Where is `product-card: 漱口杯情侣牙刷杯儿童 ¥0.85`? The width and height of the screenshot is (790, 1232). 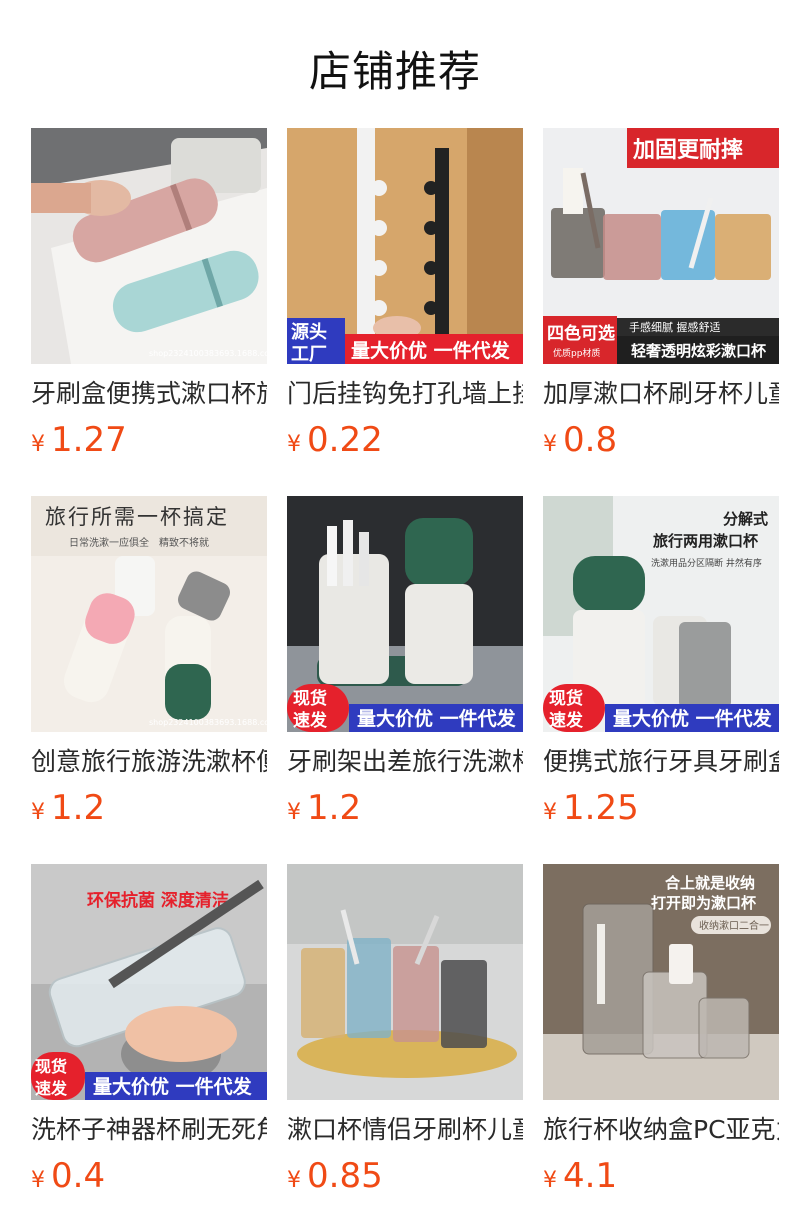
product-card: 漱口杯情侣牙刷杯儿童 ¥0.85 is located at coordinates (405, 1030).